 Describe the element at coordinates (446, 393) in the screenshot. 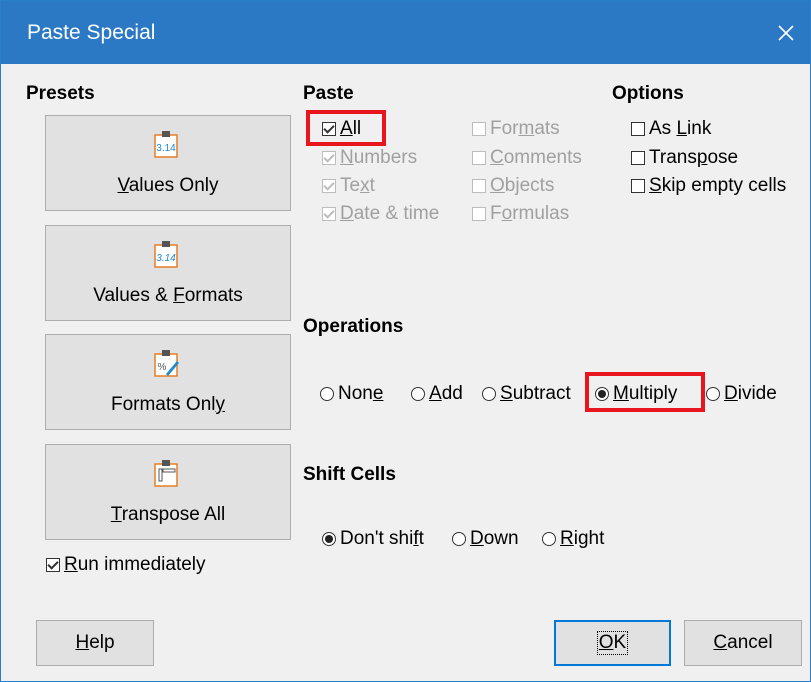

I see `operation-add-label: Add` at that location.